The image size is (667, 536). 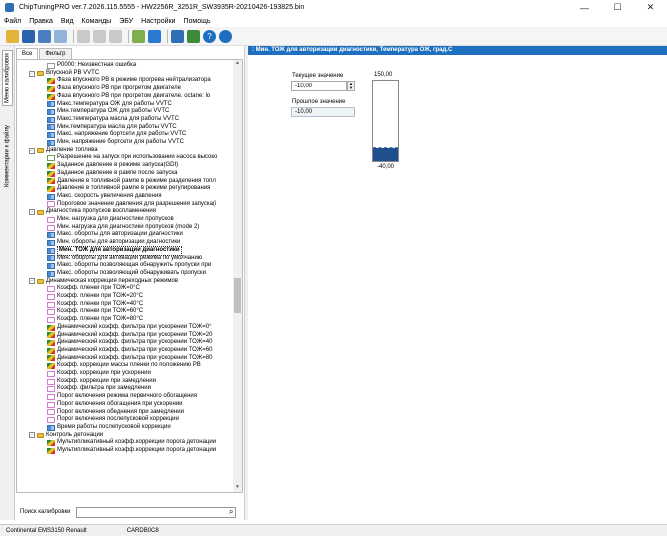 What do you see at coordinates (177, 36) in the screenshot?
I see `read-ecu-icon` at bounding box center [177, 36].